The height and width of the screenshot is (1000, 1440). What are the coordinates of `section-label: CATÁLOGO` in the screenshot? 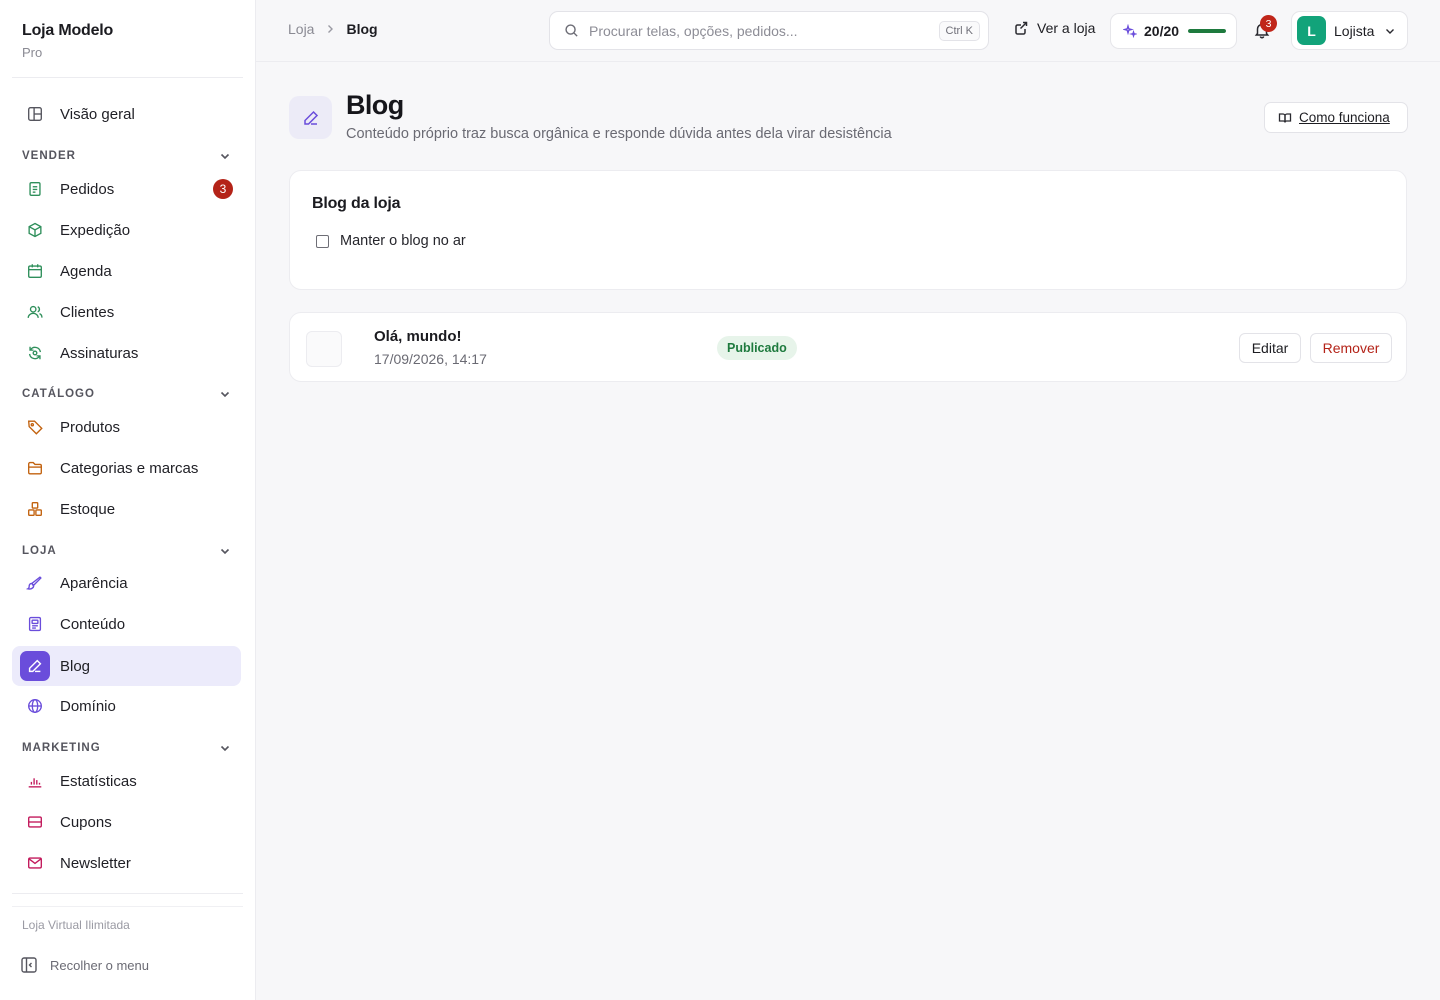 It's located at (58, 394).